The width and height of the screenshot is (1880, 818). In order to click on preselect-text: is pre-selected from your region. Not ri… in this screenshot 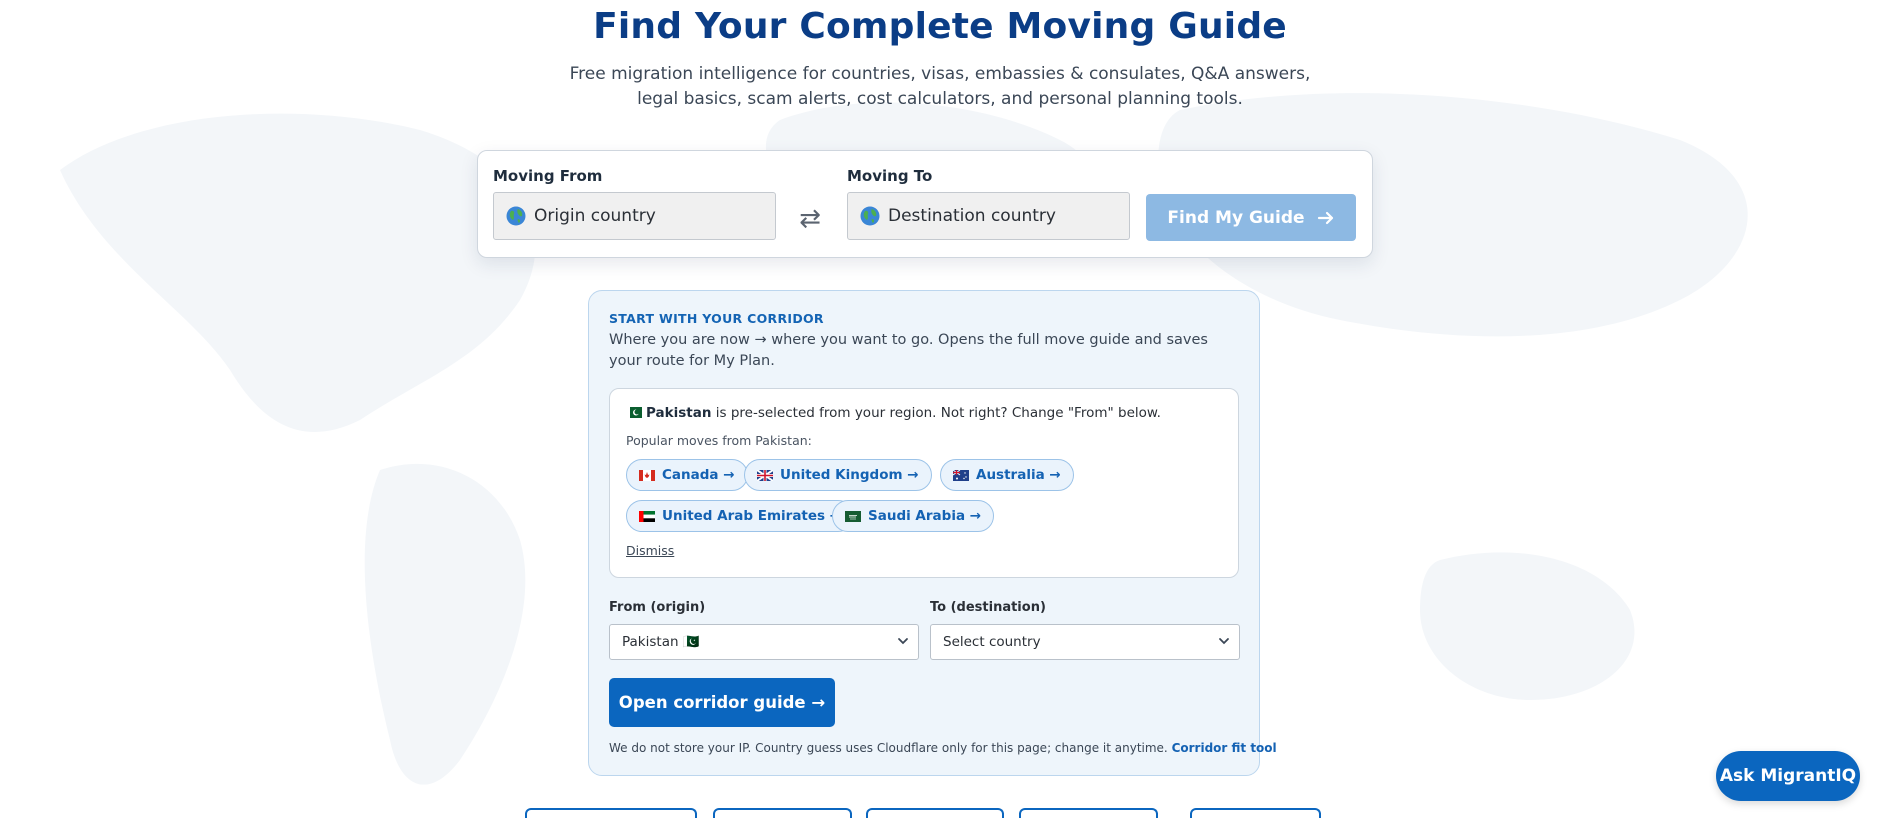, I will do `click(936, 413)`.